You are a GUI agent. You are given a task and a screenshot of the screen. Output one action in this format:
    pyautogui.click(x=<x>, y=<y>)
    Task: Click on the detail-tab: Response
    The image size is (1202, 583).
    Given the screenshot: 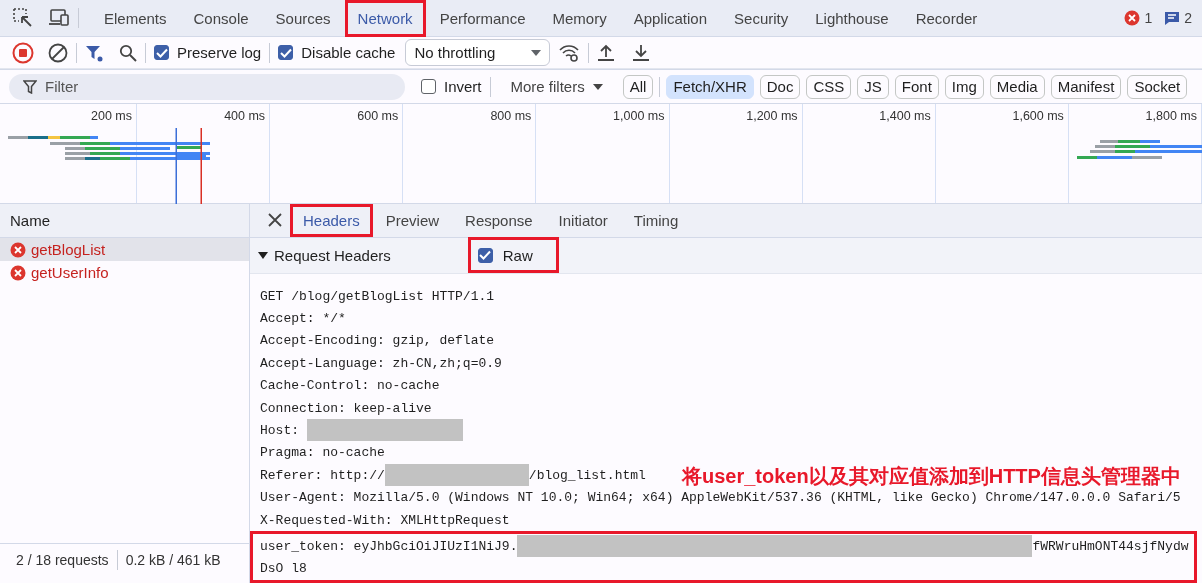 What is the action you would take?
    pyautogui.click(x=499, y=220)
    